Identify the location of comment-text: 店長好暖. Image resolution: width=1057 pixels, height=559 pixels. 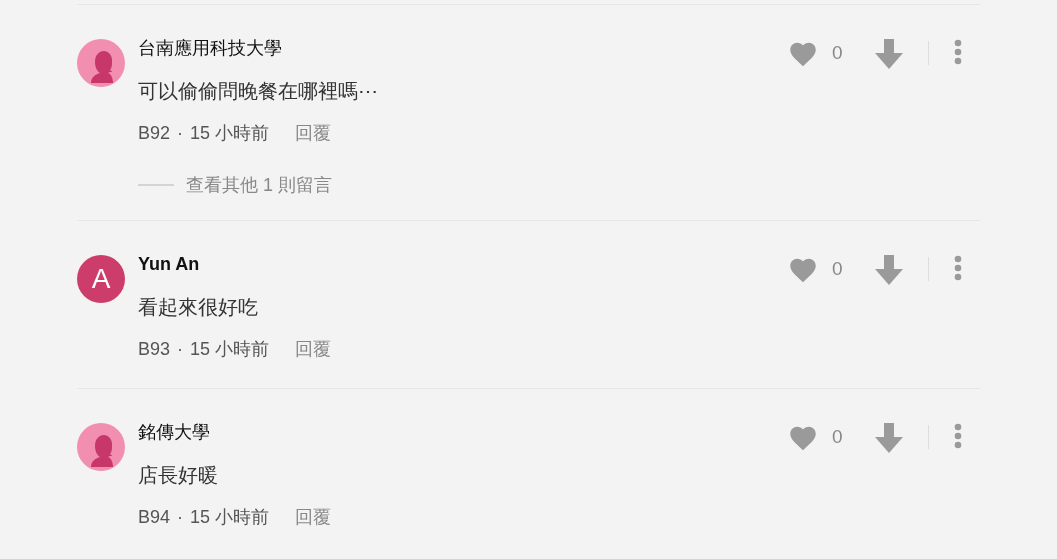
(178, 475).